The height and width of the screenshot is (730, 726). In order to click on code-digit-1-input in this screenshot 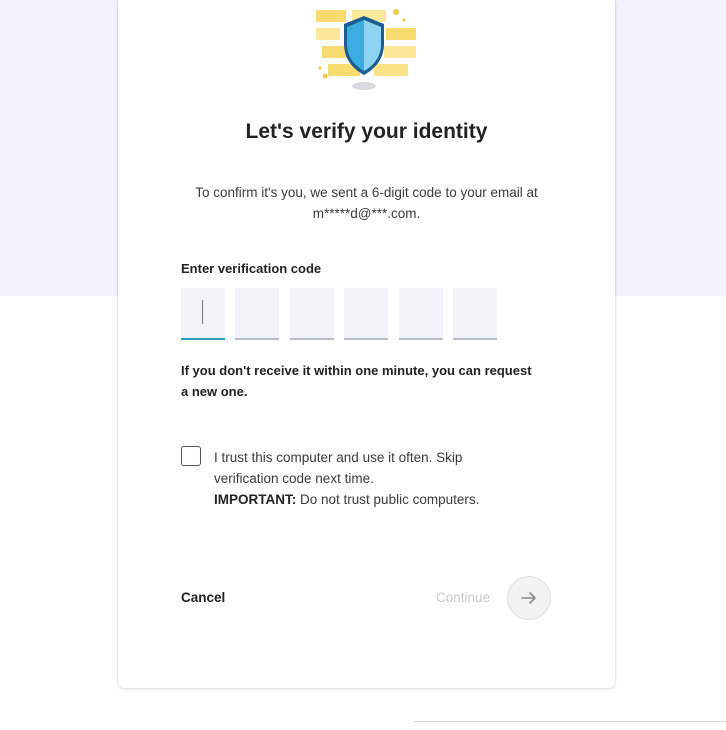, I will do `click(203, 314)`.